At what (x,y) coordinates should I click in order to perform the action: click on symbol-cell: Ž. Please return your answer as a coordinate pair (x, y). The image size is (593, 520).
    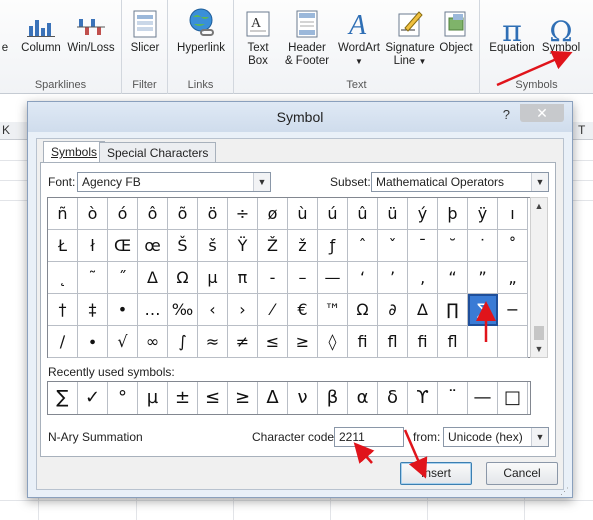
    Looking at the image, I should click on (273, 246).